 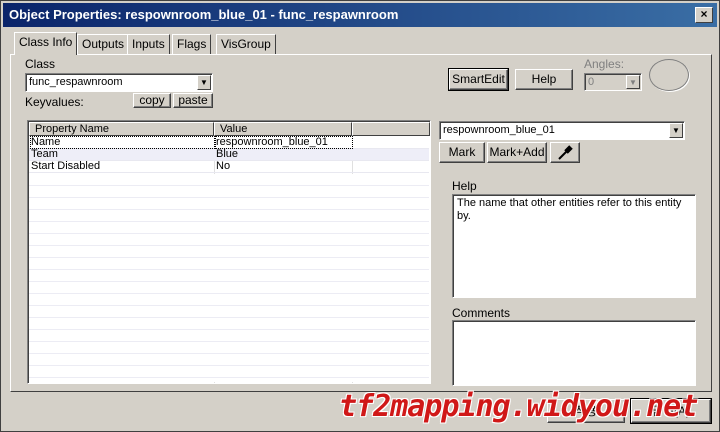 What do you see at coordinates (544, 79) in the screenshot?
I see `help-button: Help` at bounding box center [544, 79].